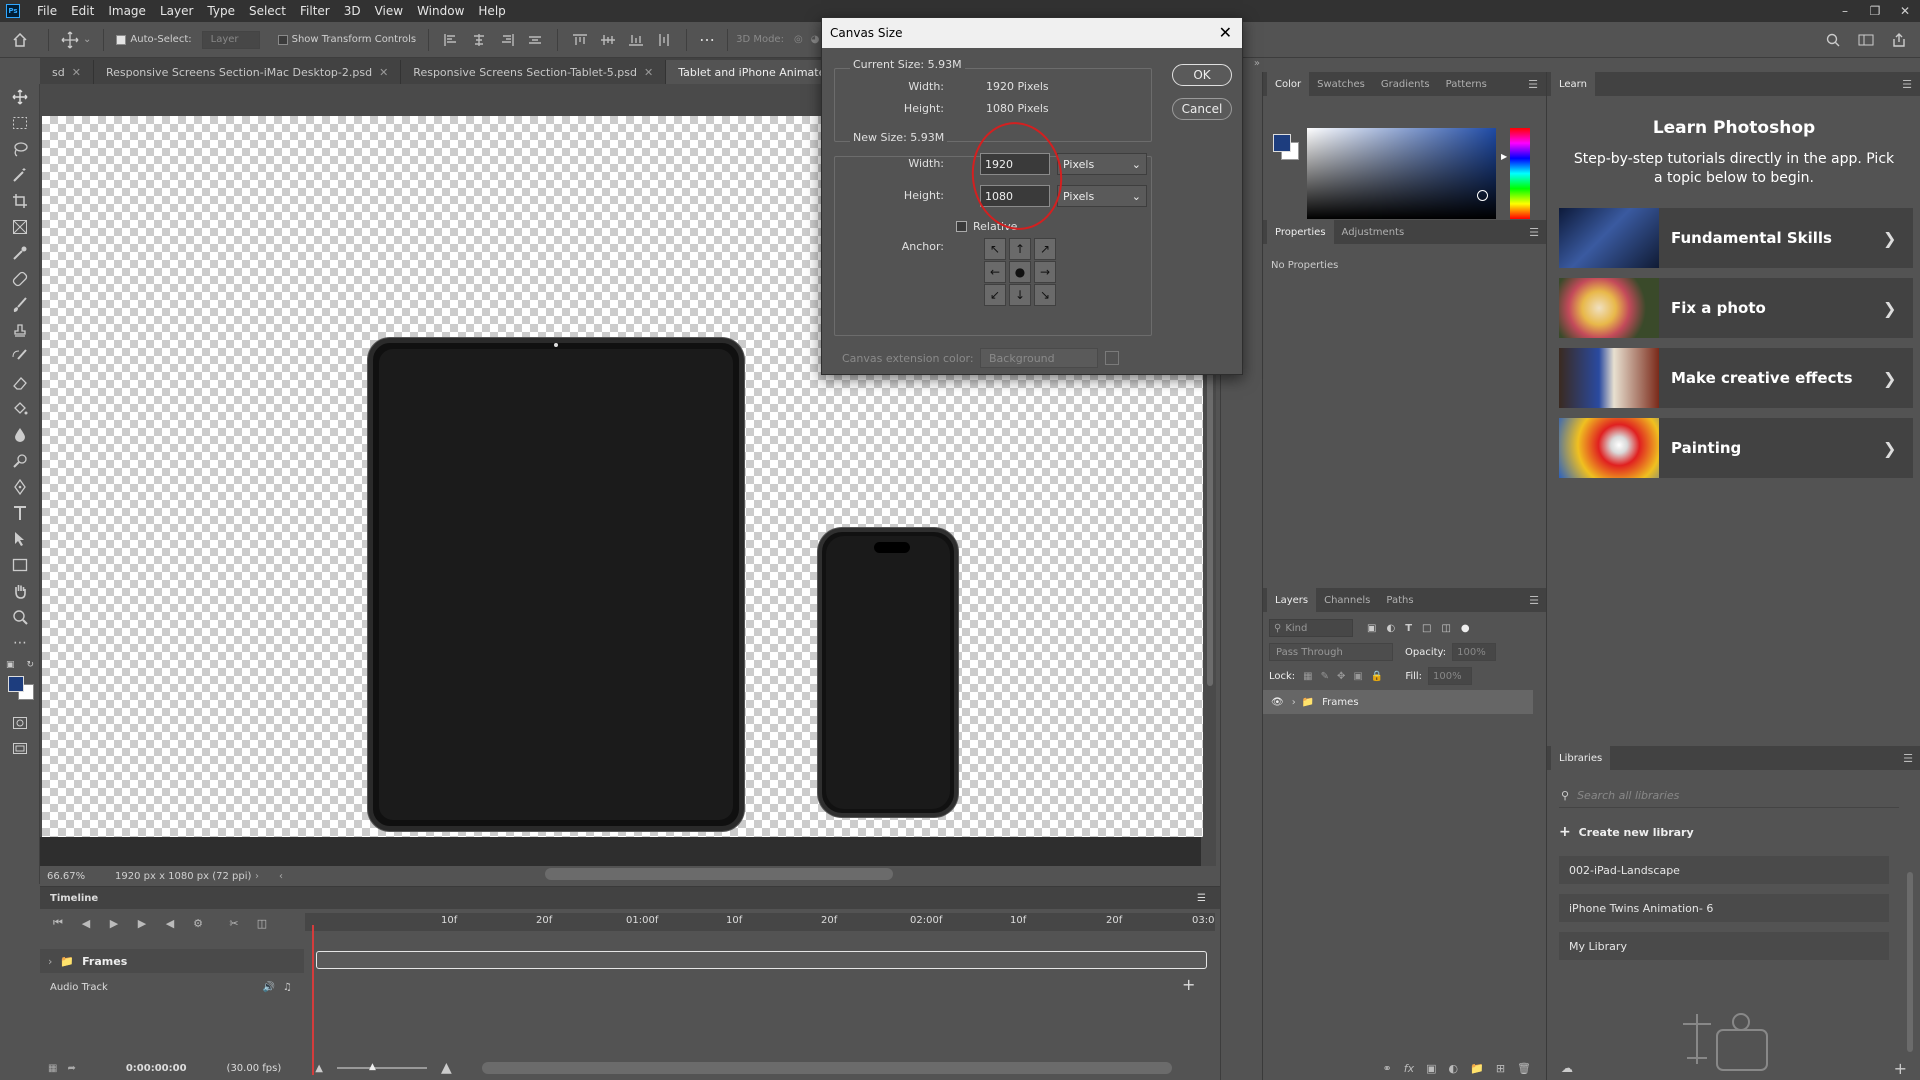 This screenshot has width=1920, height=1080. I want to click on link-layers-icon: ⚭, so click(1386, 1068).